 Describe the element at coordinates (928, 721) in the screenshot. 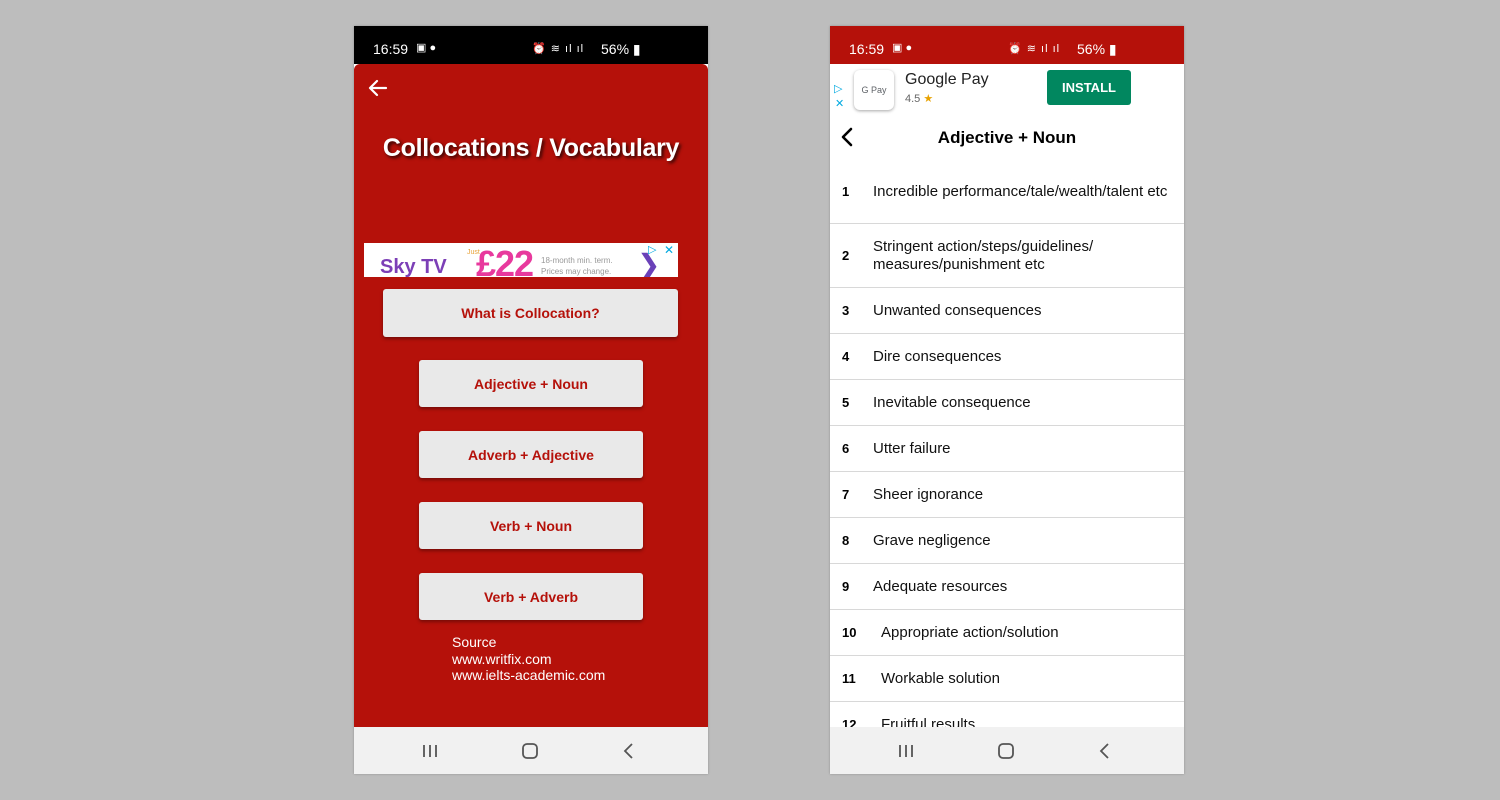

I see `list-item-text: Fruitful results` at that location.